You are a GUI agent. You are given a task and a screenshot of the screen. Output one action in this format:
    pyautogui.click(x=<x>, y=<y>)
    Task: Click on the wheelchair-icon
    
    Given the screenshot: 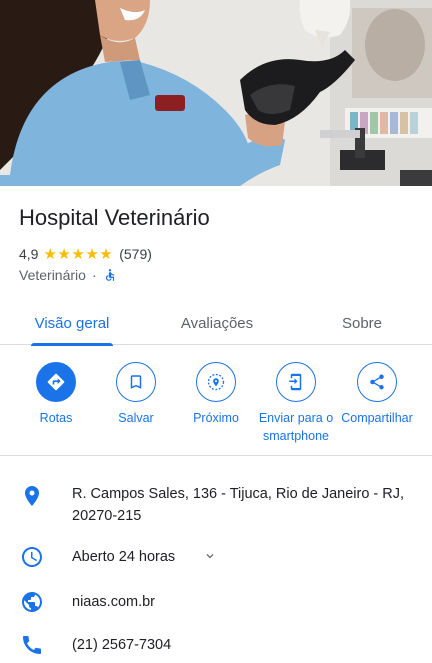 What is the action you would take?
    pyautogui.click(x=109, y=275)
    